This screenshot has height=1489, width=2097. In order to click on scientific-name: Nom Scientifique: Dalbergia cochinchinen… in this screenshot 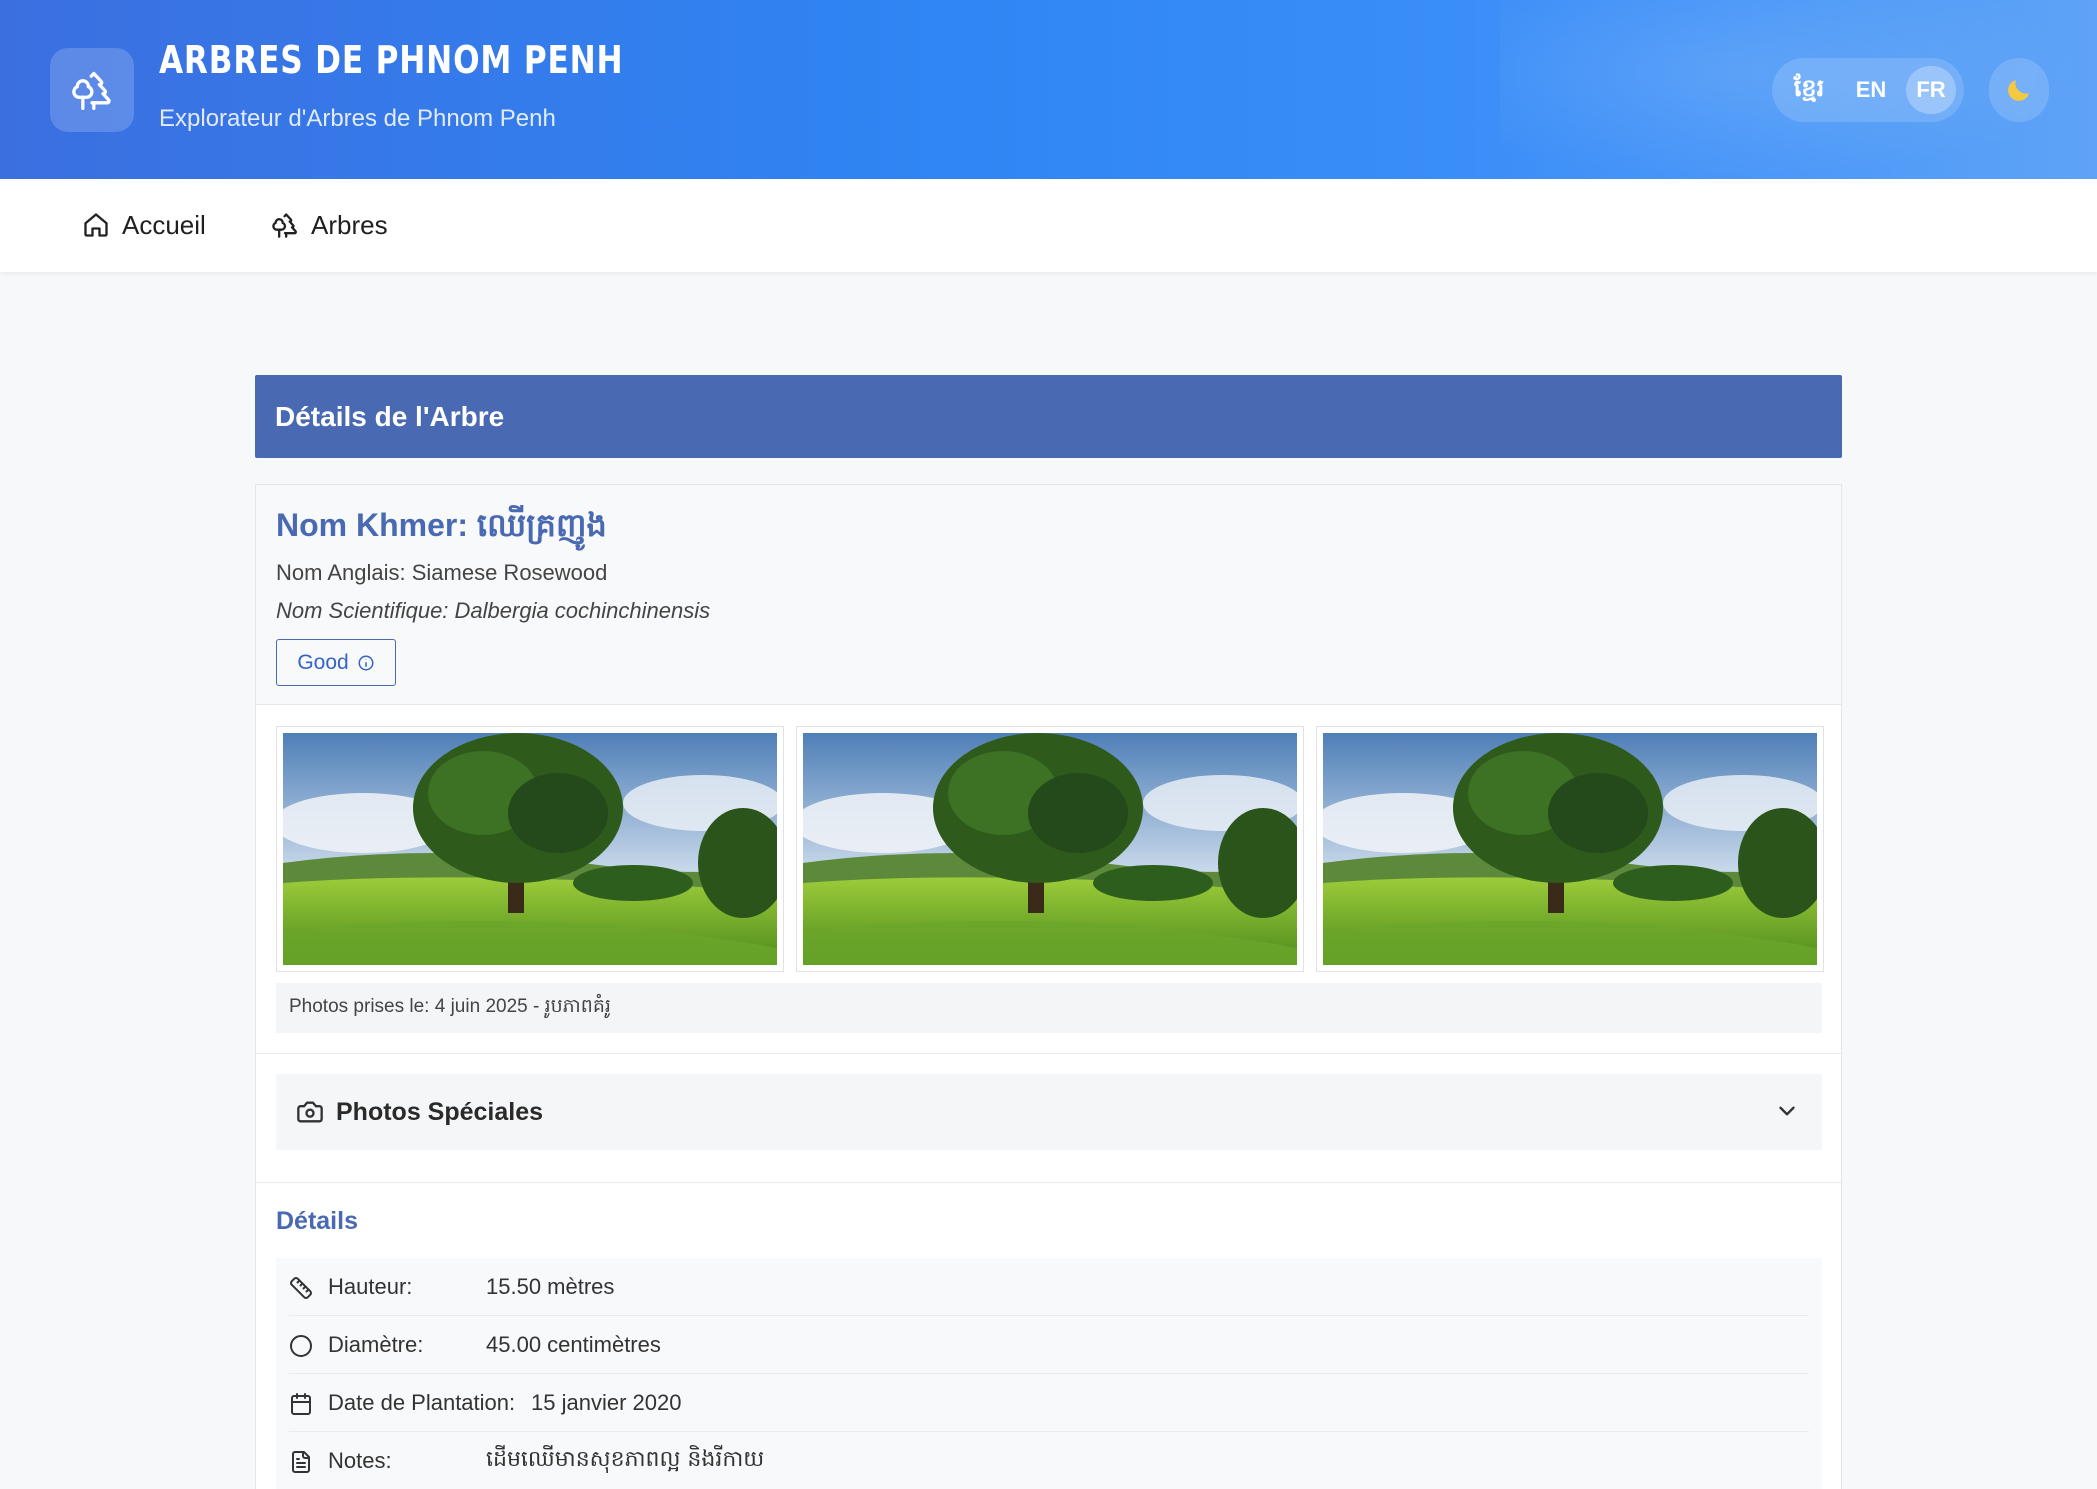, I will do `click(493, 610)`.